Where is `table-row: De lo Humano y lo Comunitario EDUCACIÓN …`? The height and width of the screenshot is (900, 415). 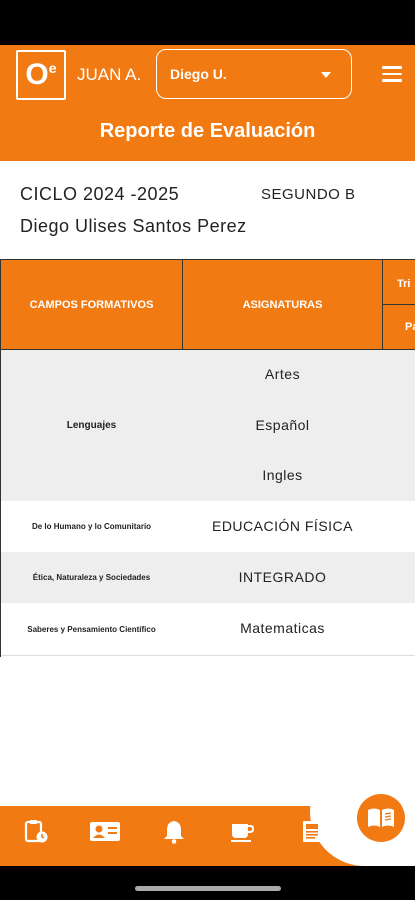 table-row: De lo Humano y lo Comunitario EDUCACIÓN … is located at coordinates (208, 526).